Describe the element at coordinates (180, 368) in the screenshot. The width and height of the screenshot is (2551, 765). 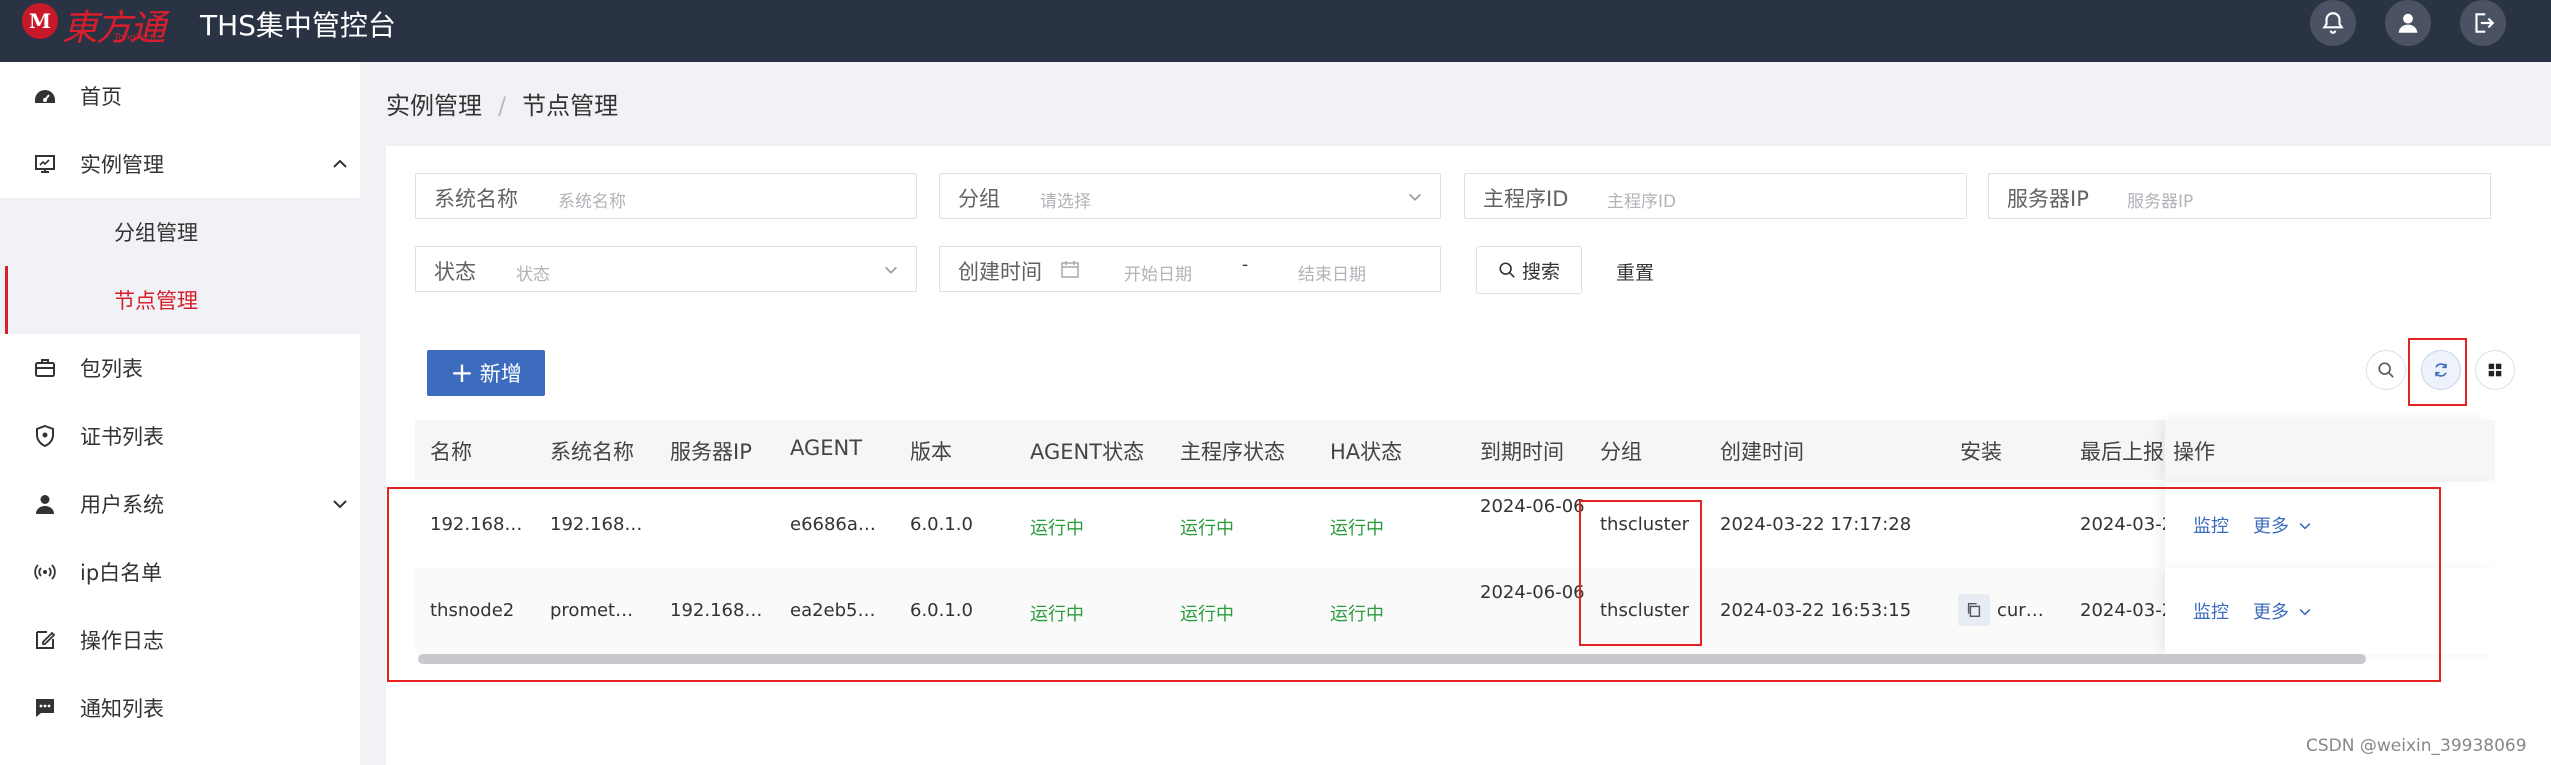
I see `sidebar-item-package-list: 包列表` at that location.